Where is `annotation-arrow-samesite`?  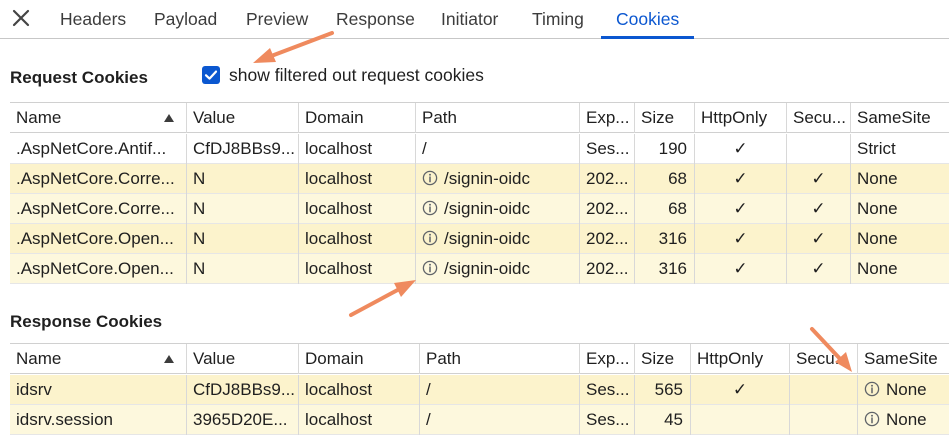
annotation-arrow-samesite is located at coordinates (831, 349).